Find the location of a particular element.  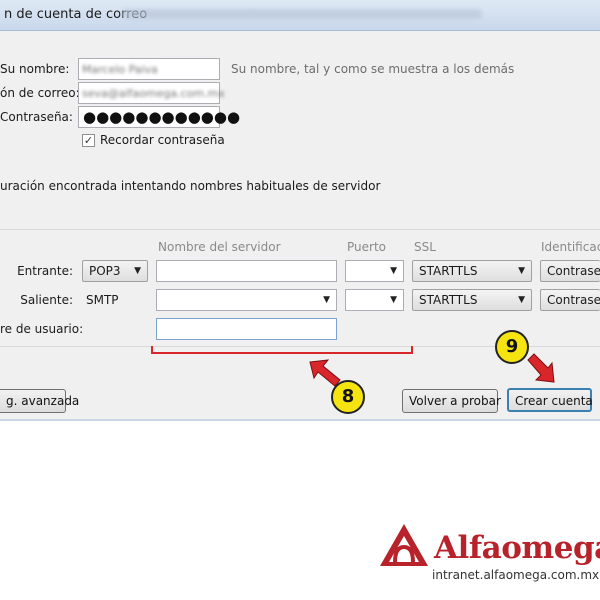

alfaomega-emblem-icon is located at coordinates (404, 545).